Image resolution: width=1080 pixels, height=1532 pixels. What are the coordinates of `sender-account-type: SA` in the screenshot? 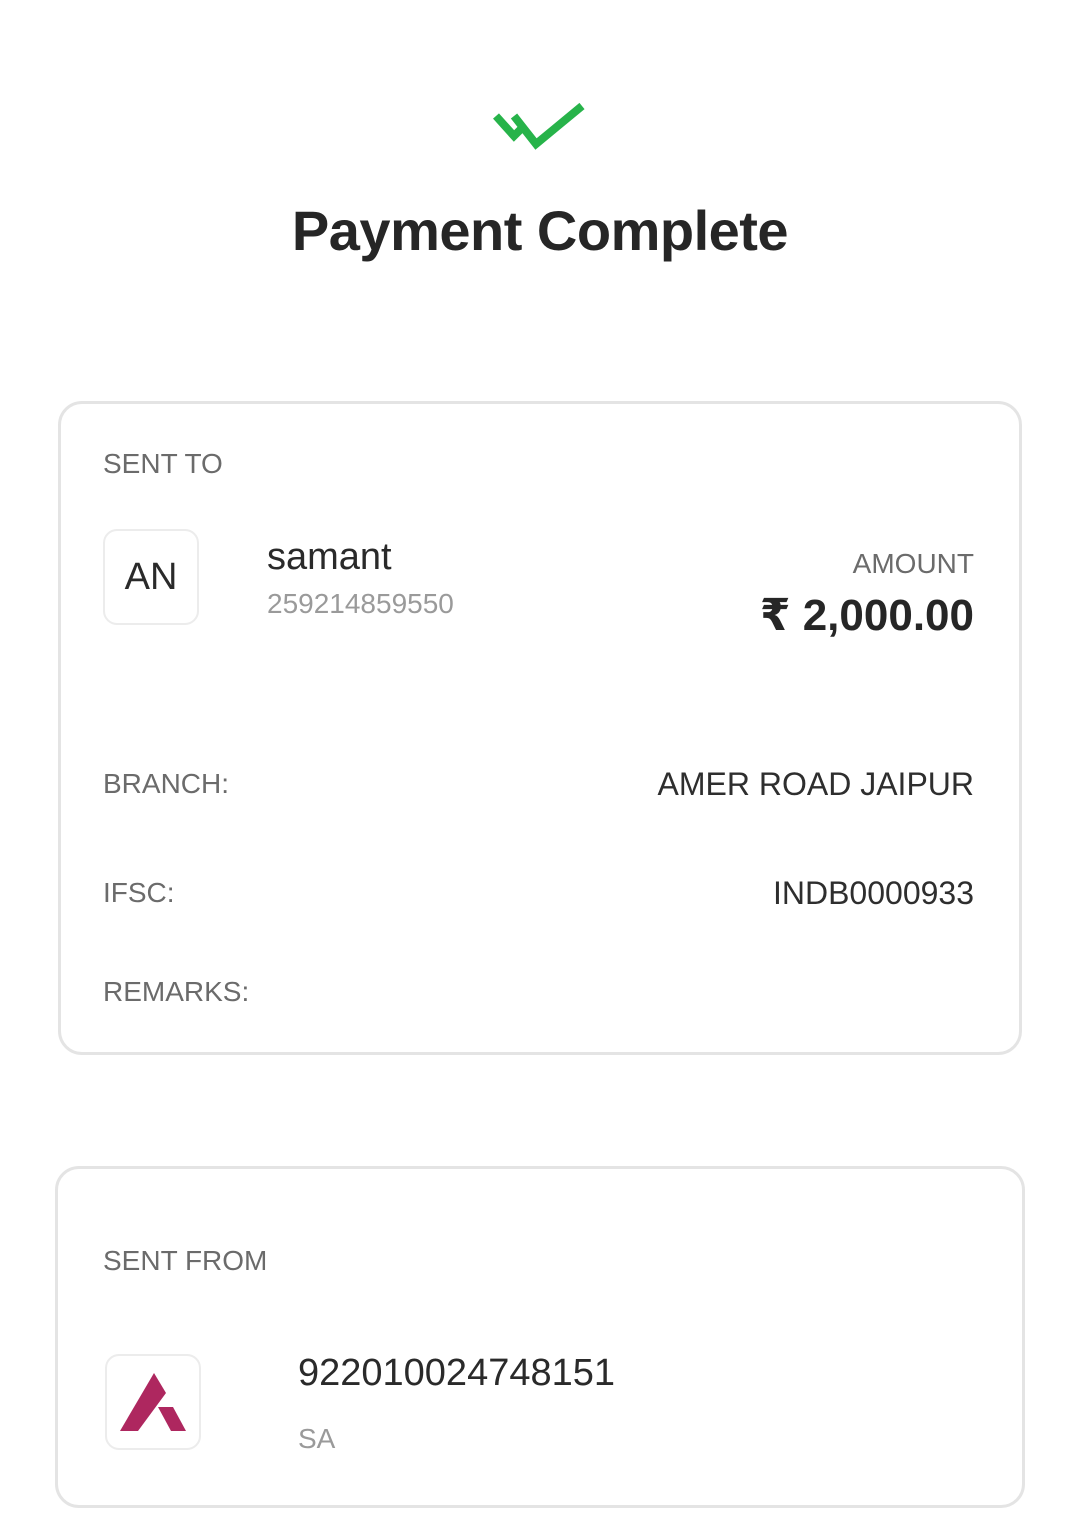 It's located at (317, 1438).